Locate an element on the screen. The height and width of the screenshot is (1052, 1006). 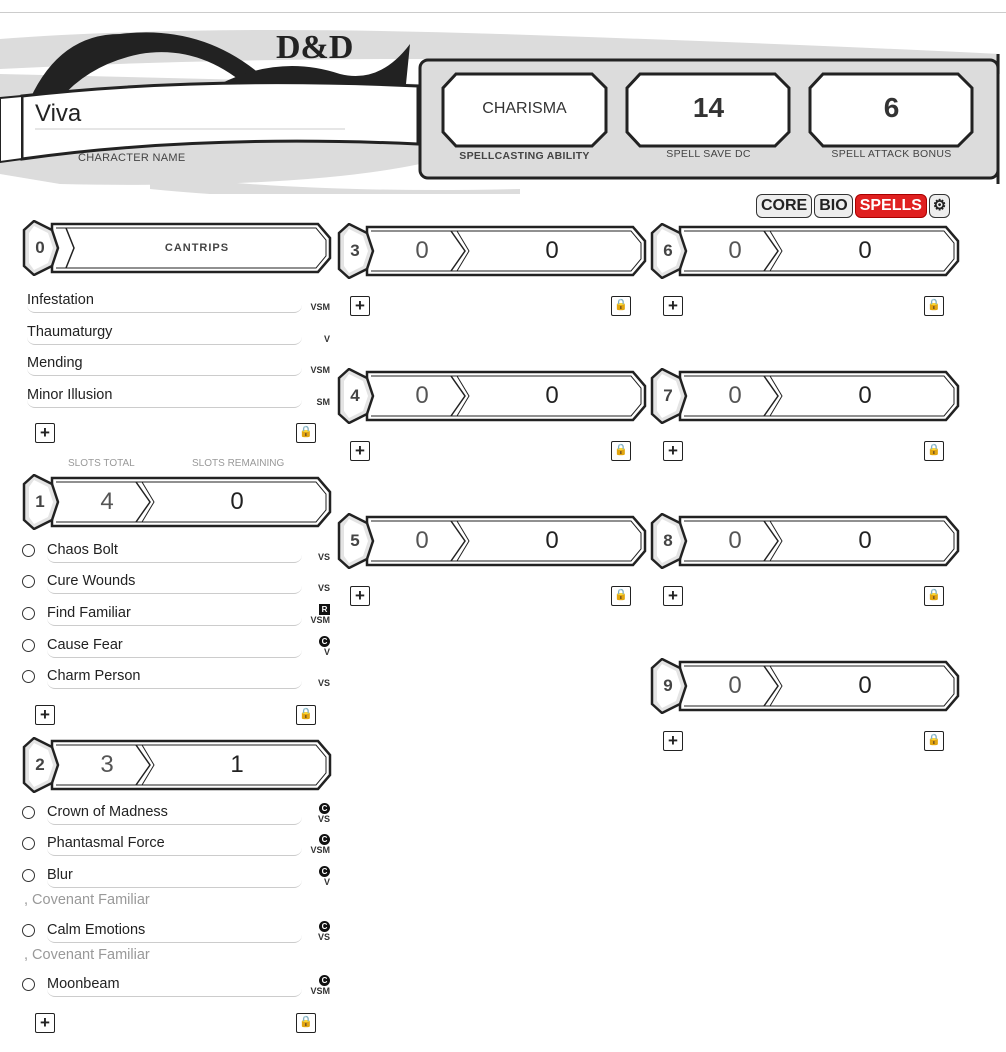
spell-row: Crown of Madness C VS is located at coordinates (176, 814).